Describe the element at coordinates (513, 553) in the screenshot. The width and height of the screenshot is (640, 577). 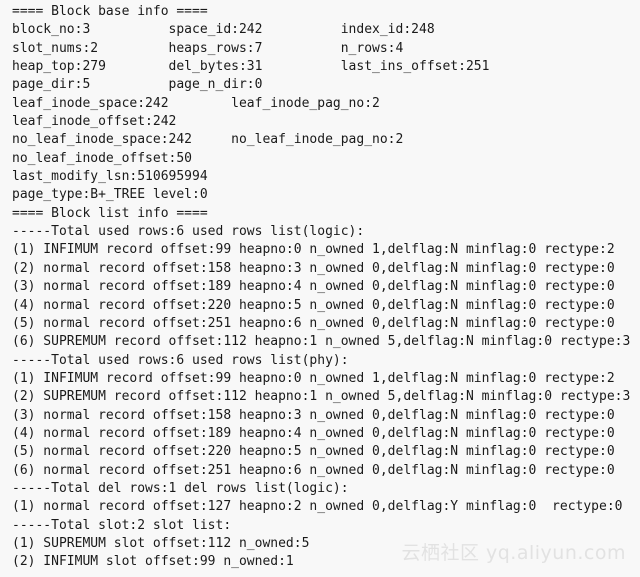
I see `watermark: 云栖社区 yq.aliyun.com` at that location.